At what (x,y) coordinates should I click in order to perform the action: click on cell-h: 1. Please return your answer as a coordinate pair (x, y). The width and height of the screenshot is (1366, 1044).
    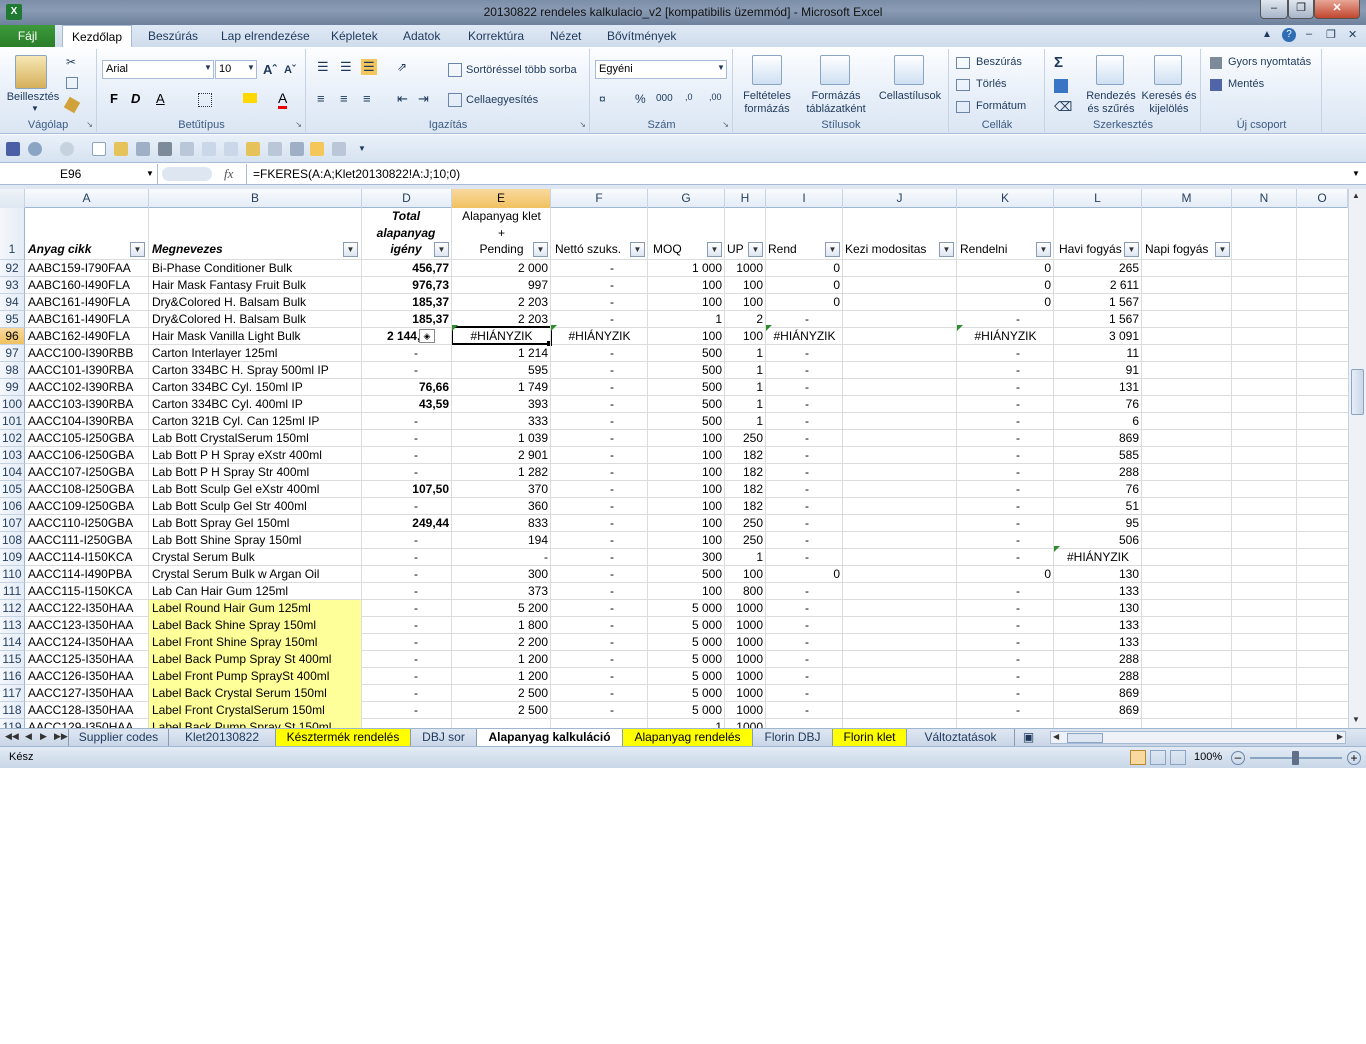
    Looking at the image, I should click on (745, 421).